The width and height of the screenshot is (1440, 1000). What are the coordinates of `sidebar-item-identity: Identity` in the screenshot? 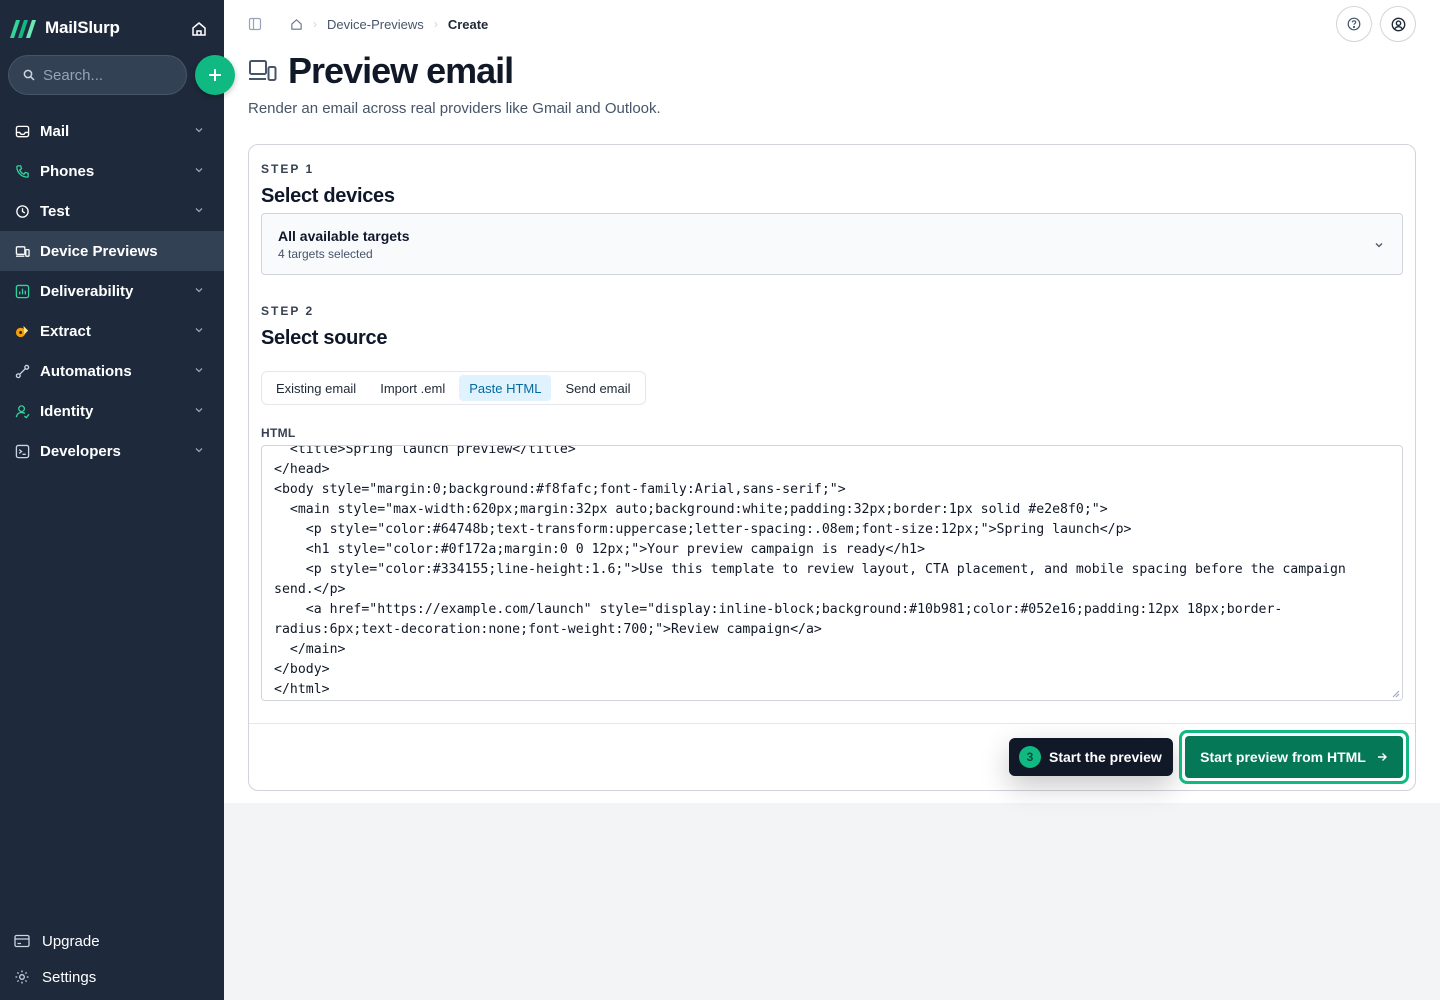 It's located at (112, 411).